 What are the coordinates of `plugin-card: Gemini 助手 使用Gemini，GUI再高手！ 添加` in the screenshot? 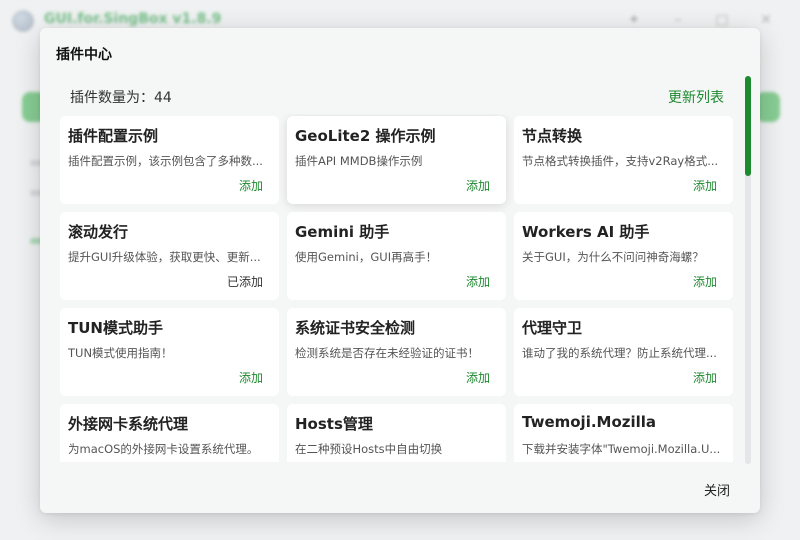 It's located at (396, 256).